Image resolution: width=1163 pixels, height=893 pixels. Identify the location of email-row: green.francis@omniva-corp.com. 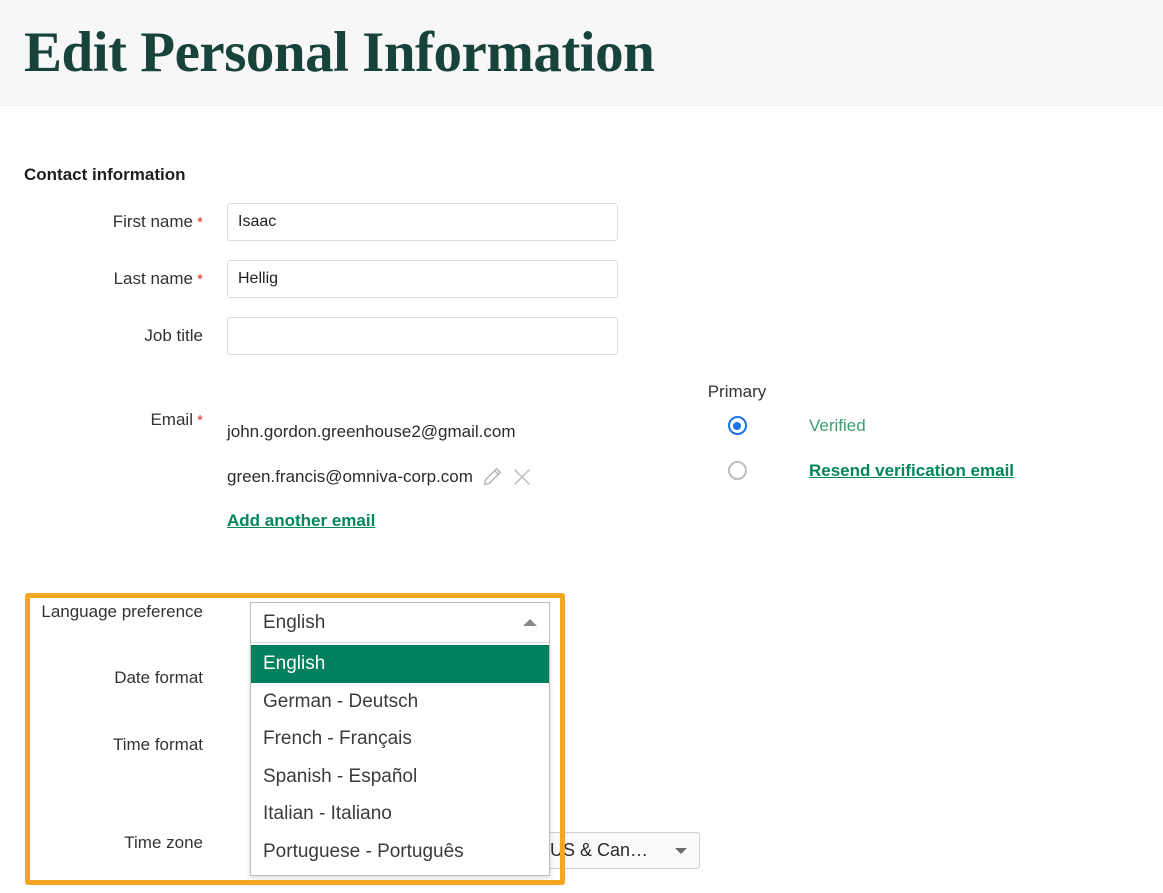
(457, 476).